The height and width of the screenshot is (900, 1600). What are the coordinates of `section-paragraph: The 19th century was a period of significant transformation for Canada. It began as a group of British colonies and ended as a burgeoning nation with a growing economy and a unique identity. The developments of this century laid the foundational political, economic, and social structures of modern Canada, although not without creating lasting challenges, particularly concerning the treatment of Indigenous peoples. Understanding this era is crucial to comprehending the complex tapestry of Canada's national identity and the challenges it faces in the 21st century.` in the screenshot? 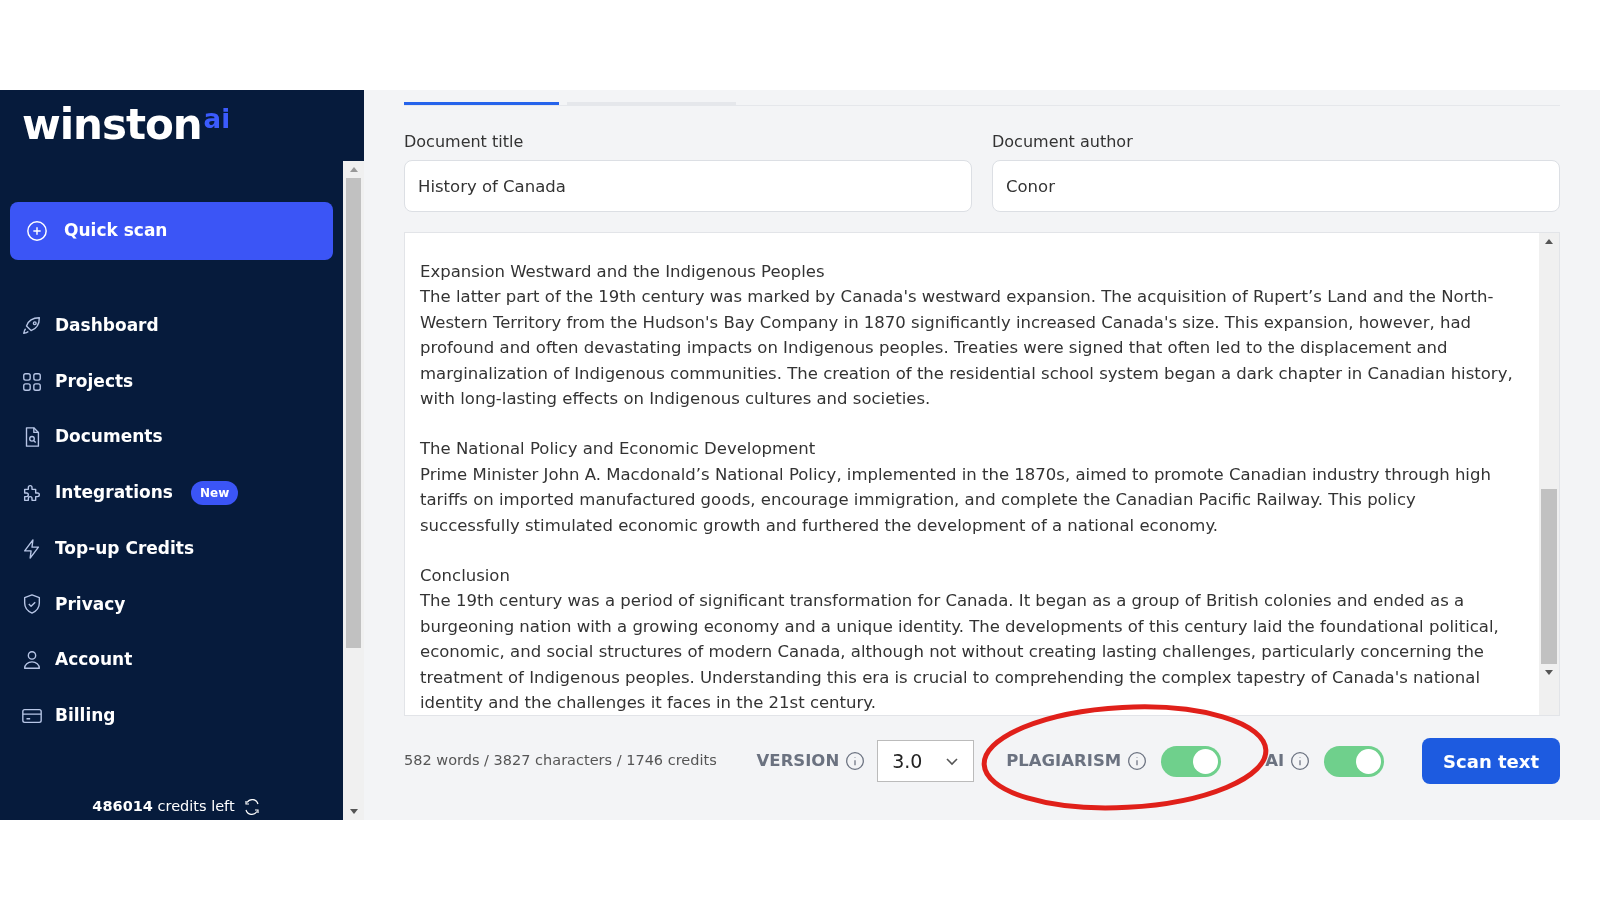 It's located at (960, 652).